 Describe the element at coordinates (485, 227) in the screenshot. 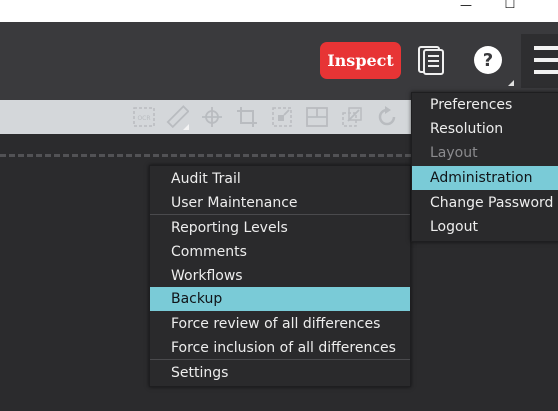

I see `menu-item-logout: Logout` at that location.